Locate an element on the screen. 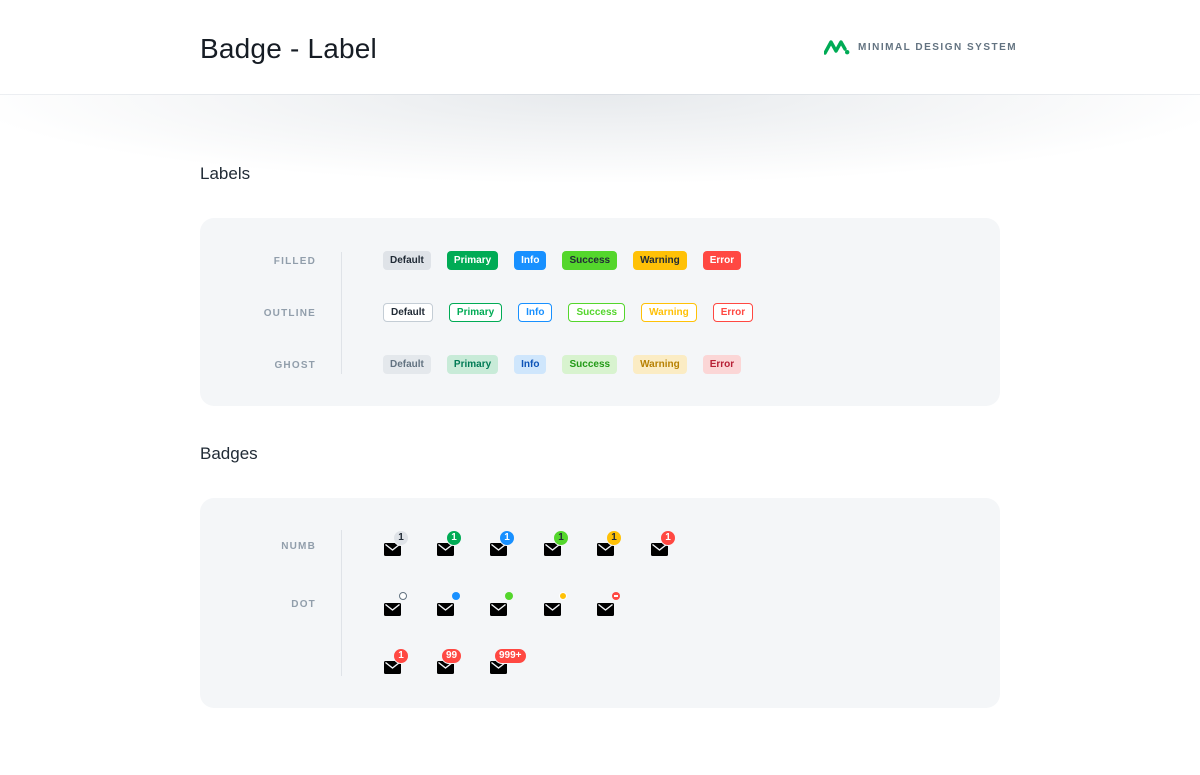 This screenshot has height=775, width=1200. dot-badge-error is located at coordinates (612, 603).